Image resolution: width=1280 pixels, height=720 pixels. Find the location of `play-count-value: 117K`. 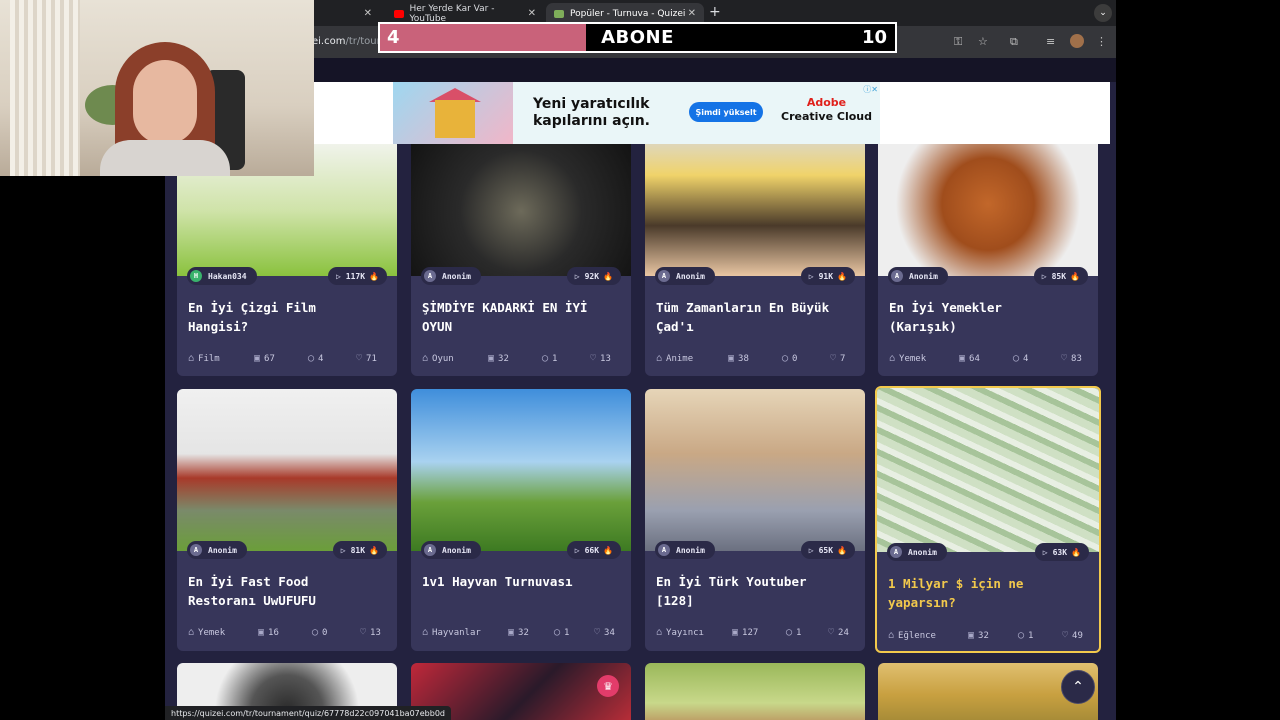

play-count-value: 117K is located at coordinates (355, 276).